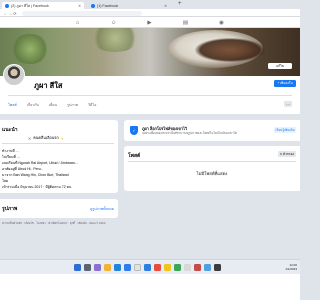 The image size is (320, 300). What do you see at coordinates (72, 105) in the screenshot?
I see `tab-photos: รูปภาพ` at bounding box center [72, 105].